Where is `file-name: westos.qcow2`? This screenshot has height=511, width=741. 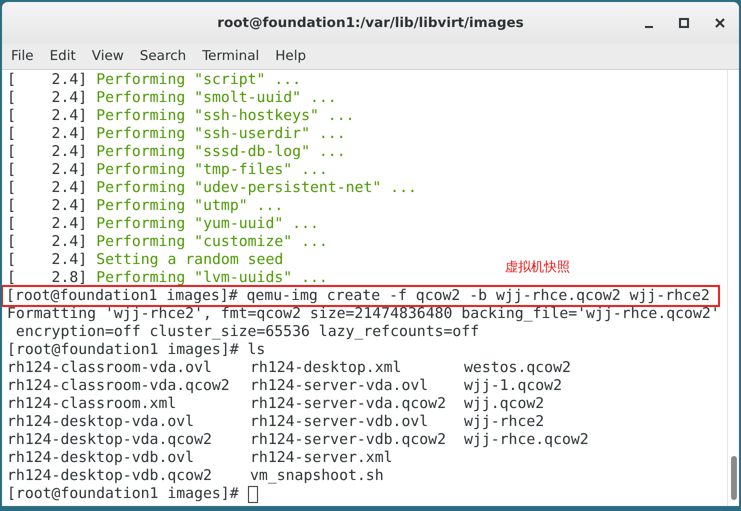 file-name: westos.qcow2 is located at coordinates (517, 367).